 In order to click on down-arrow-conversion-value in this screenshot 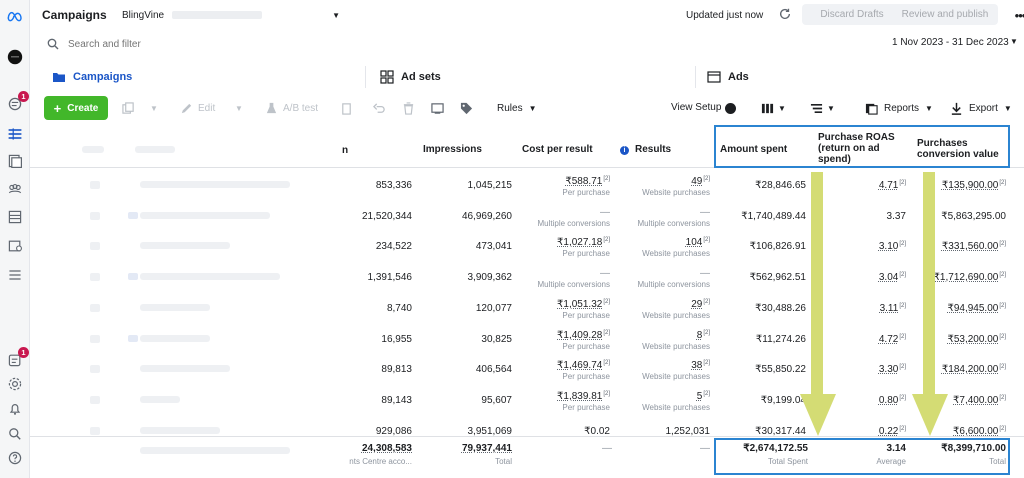, I will do `click(930, 304)`.